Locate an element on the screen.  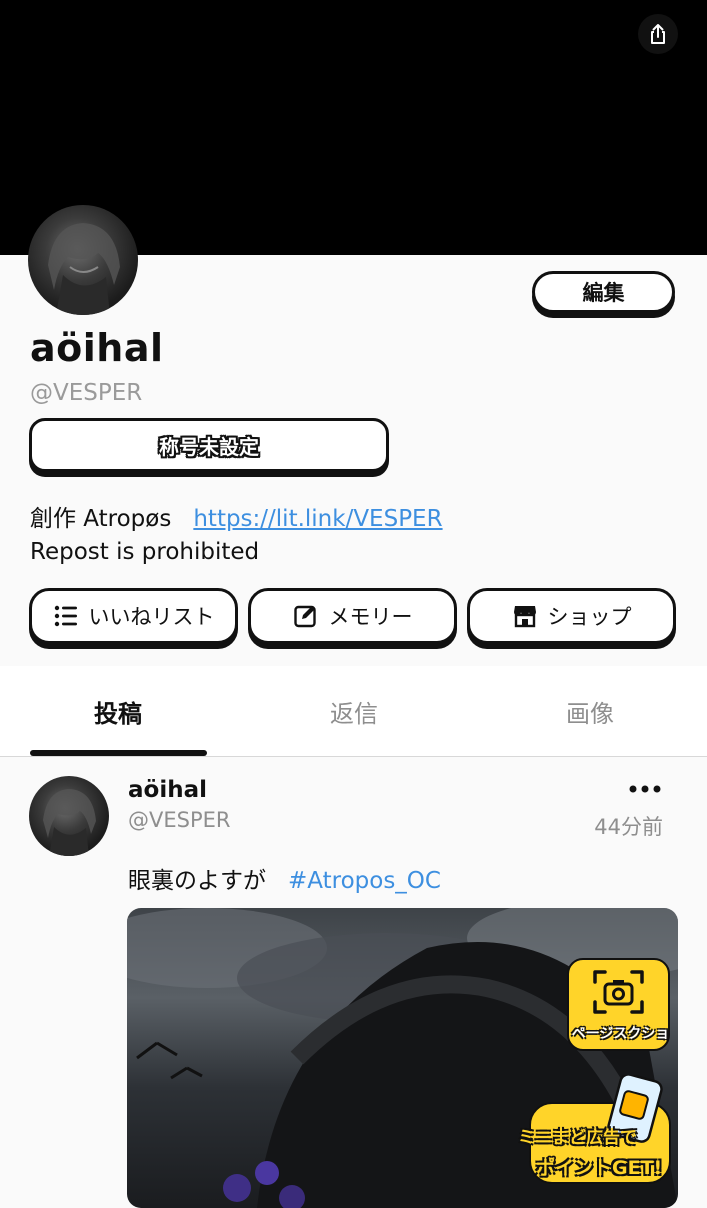
memo-edit-icon is located at coordinates (304, 616).